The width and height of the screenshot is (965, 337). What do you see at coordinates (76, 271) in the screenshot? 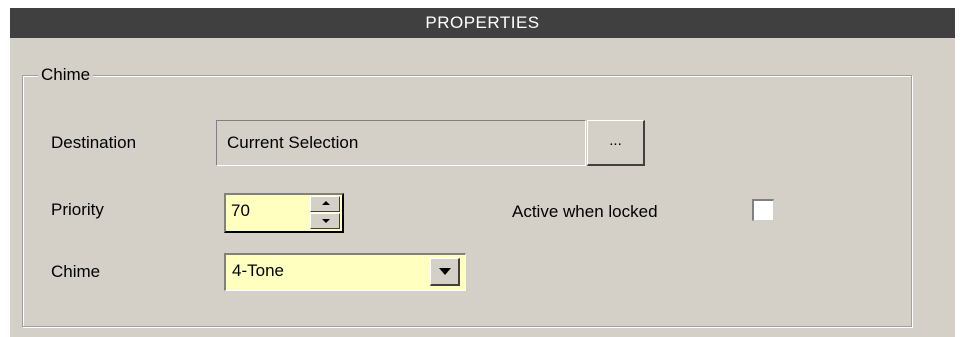
I see `chime-label: Chime` at bounding box center [76, 271].